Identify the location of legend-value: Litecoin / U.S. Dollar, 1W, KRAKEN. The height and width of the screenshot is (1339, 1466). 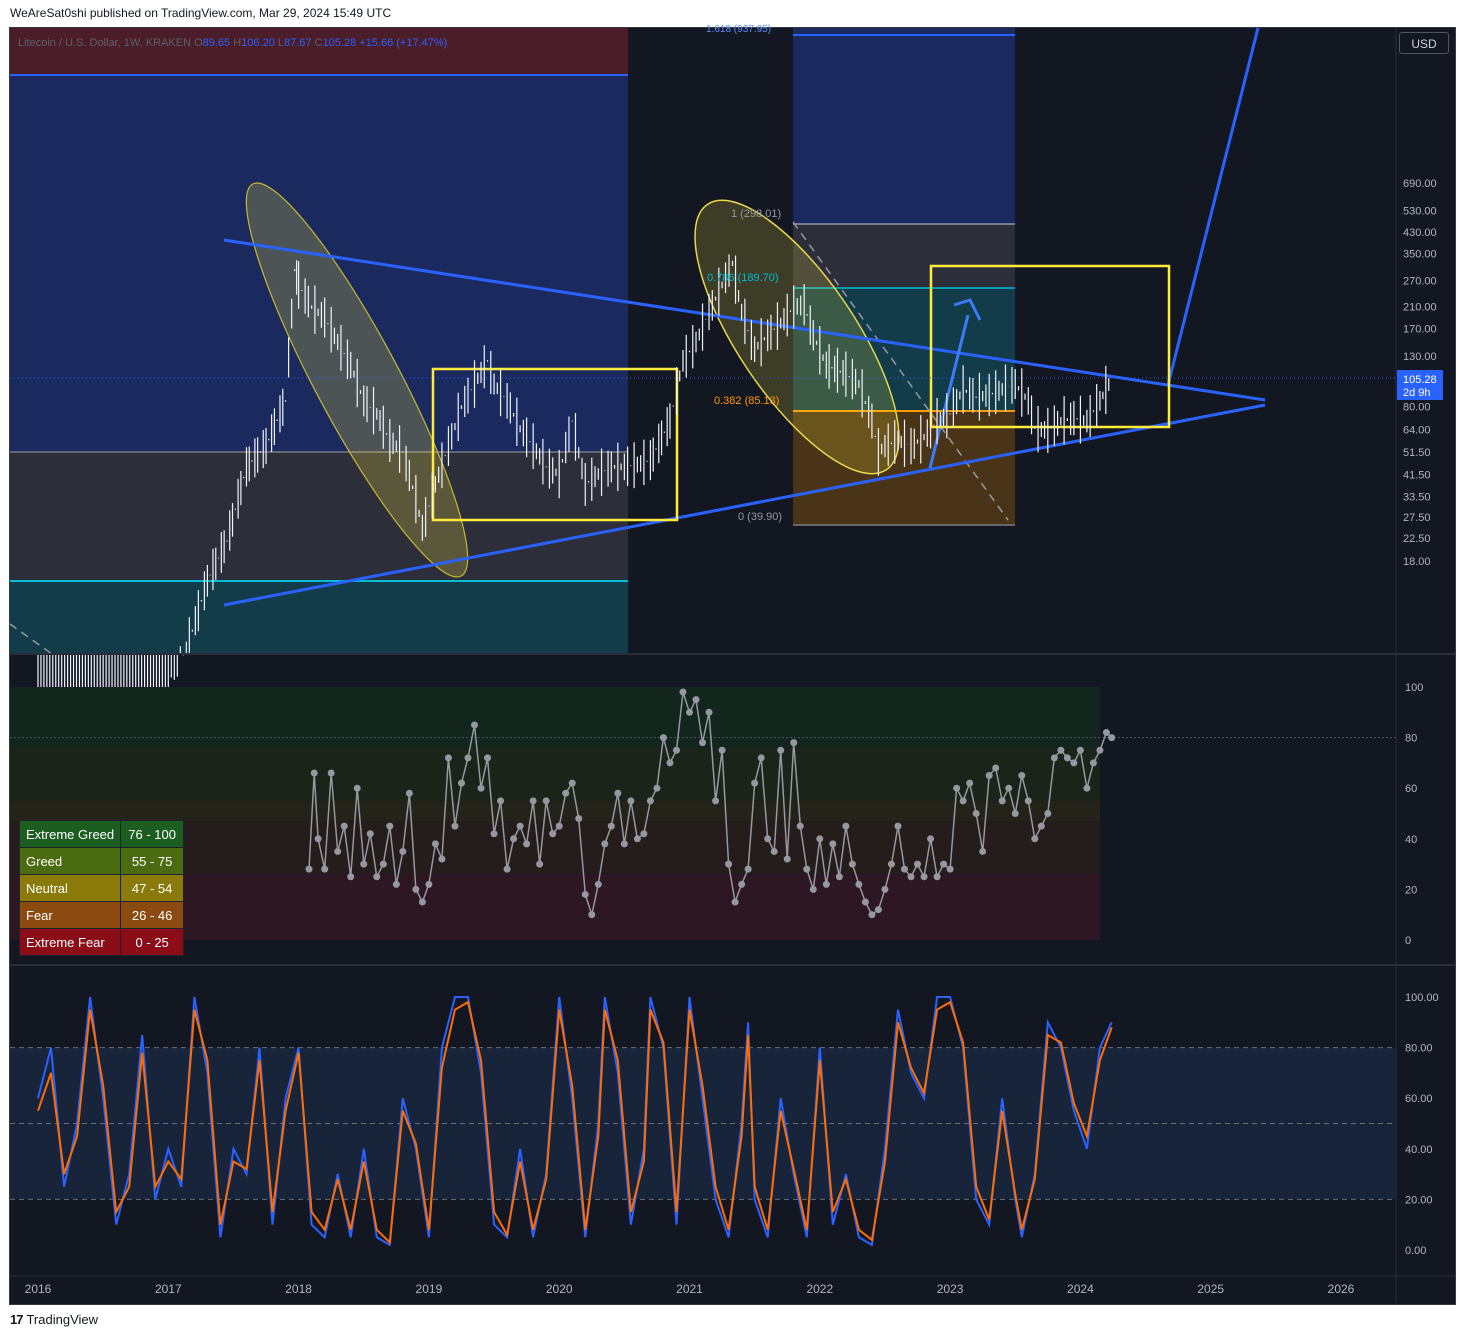
(106, 43).